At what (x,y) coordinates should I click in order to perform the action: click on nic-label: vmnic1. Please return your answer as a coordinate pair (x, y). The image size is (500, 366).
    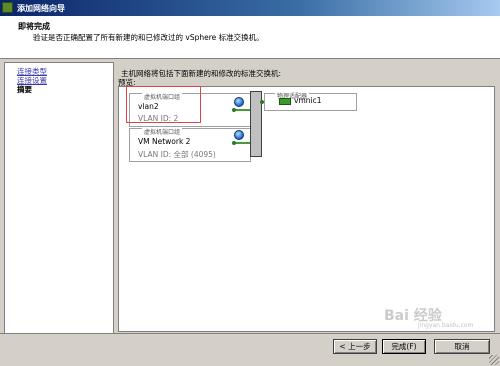
    Looking at the image, I should click on (308, 100).